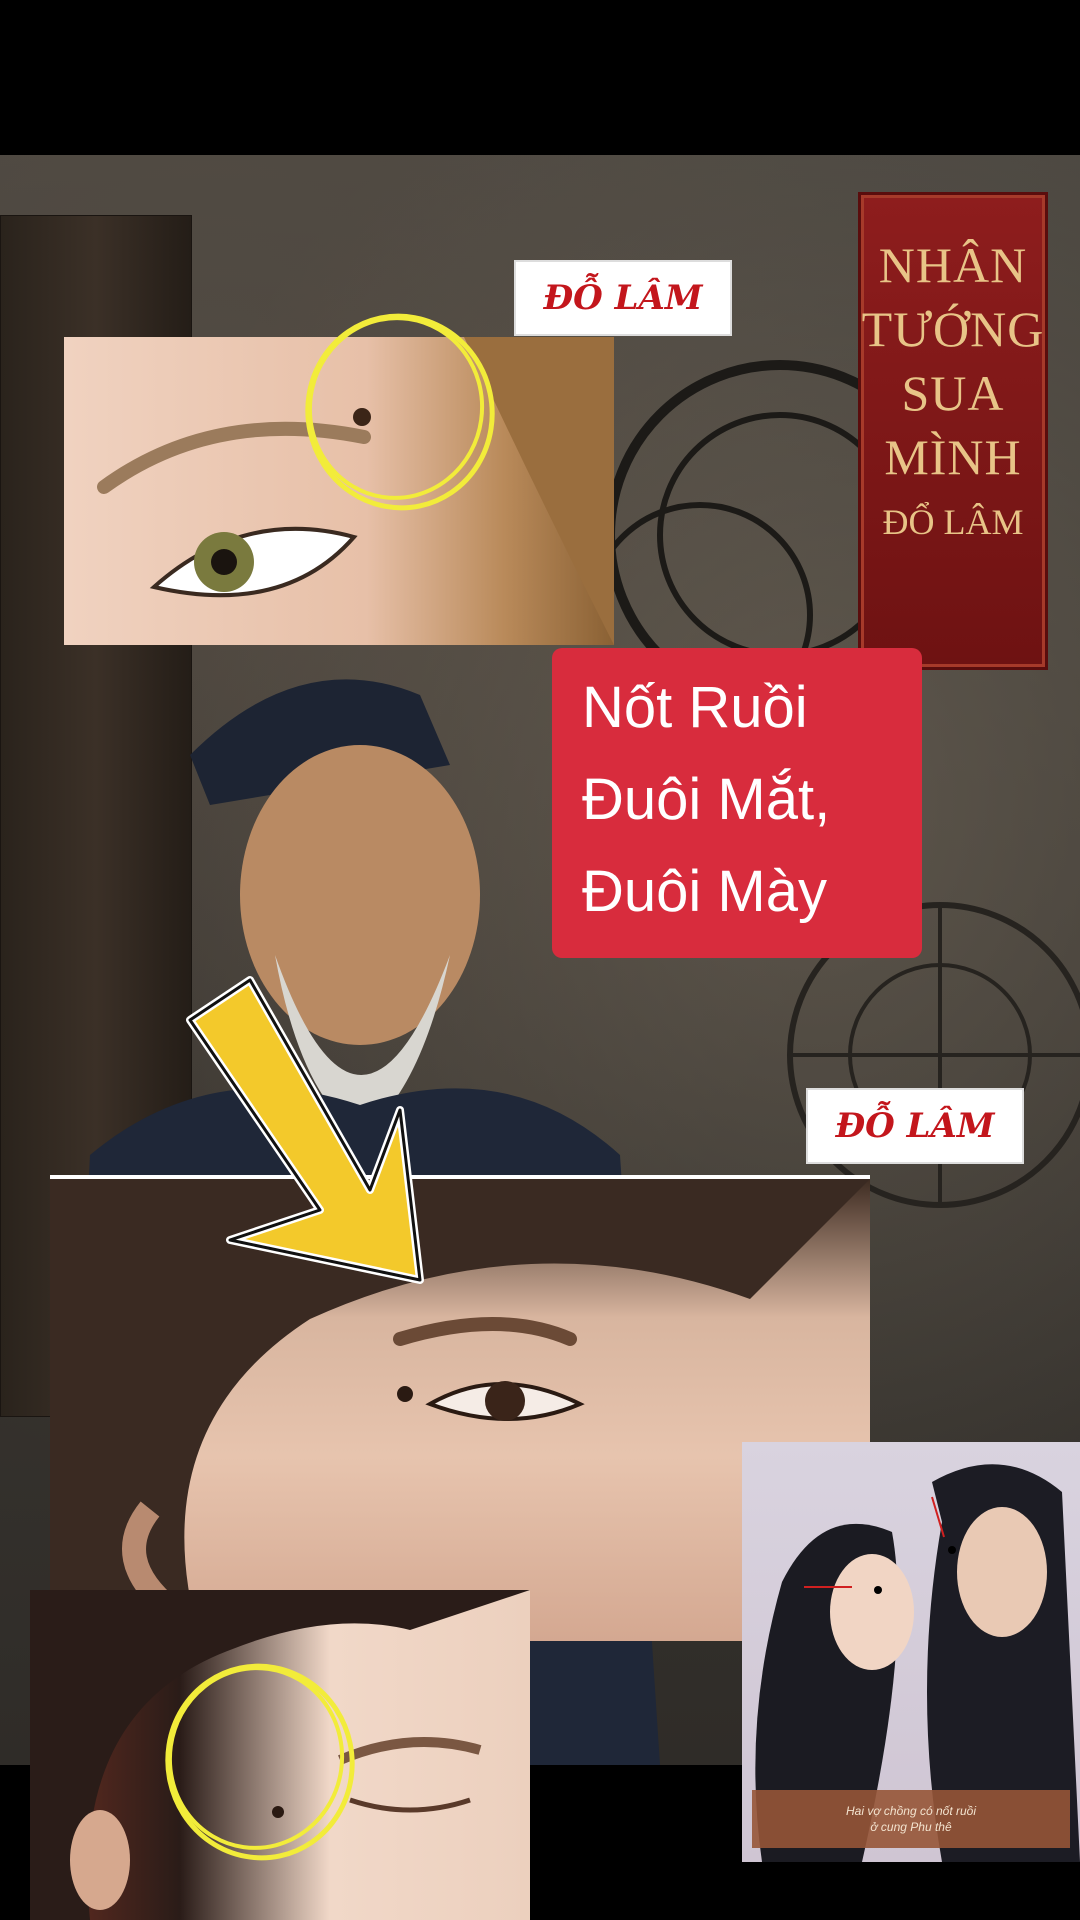 The width and height of the screenshot is (1080, 1920). Describe the element at coordinates (953, 522) in the screenshot. I see `book-author: ĐỔ LÂM` at that location.